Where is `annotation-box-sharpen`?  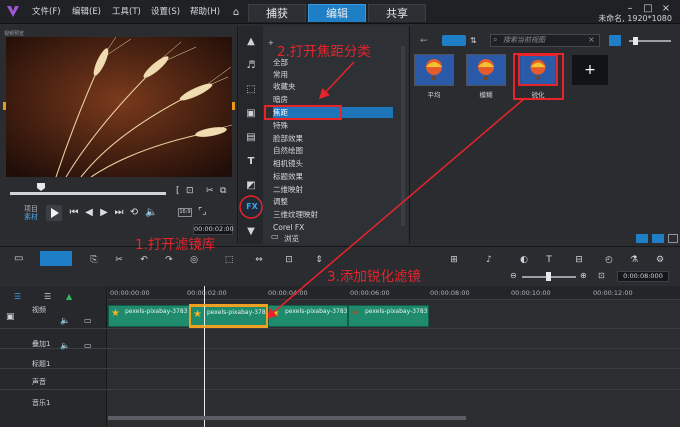
annotation-box-sharpen is located at coordinates (538, 76).